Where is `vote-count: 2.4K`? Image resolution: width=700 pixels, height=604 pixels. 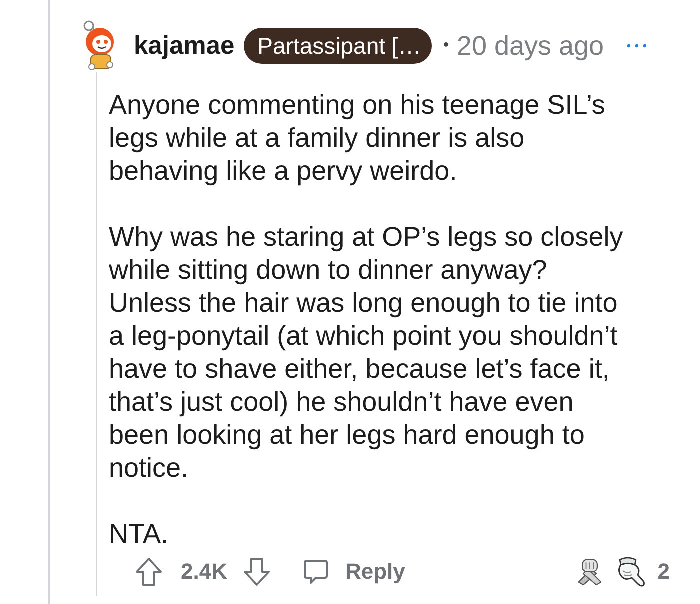
vote-count: 2.4K is located at coordinates (204, 572).